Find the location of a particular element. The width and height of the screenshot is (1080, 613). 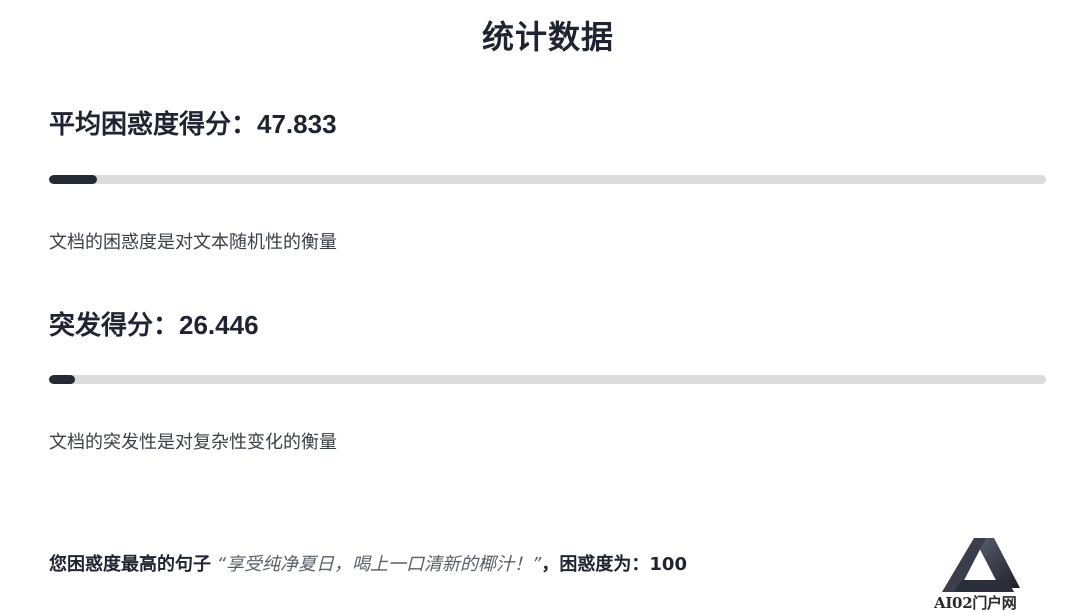

perplexity-label: 平均困惑度得分： is located at coordinates (153, 125).